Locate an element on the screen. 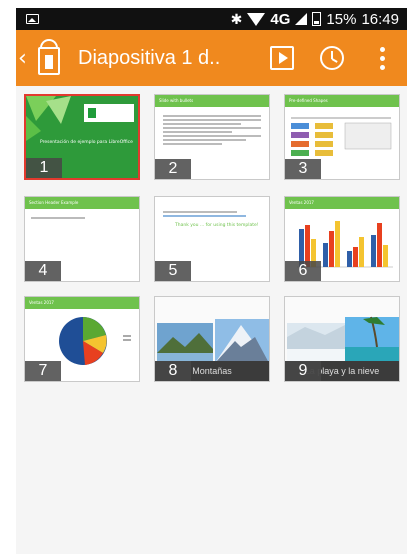 This screenshot has width=417, height=554. cell-signal-icon is located at coordinates (301, 19).